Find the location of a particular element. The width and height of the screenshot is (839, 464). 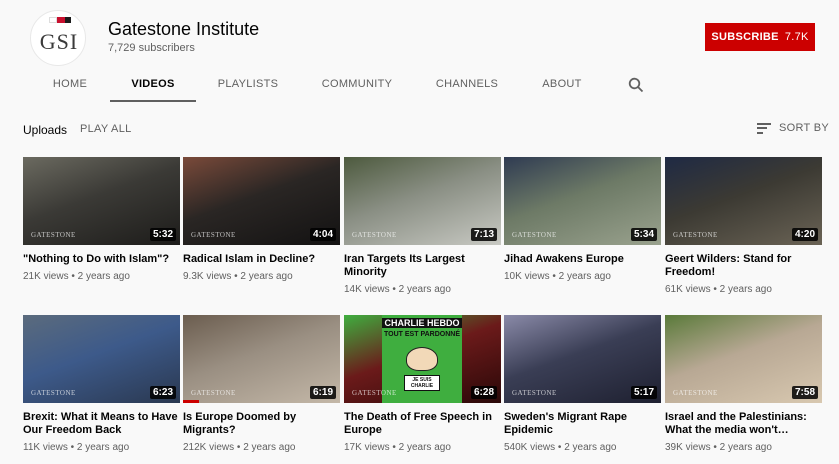

cover-masthead: CHARLIE HEBDO is located at coordinates (422, 323).